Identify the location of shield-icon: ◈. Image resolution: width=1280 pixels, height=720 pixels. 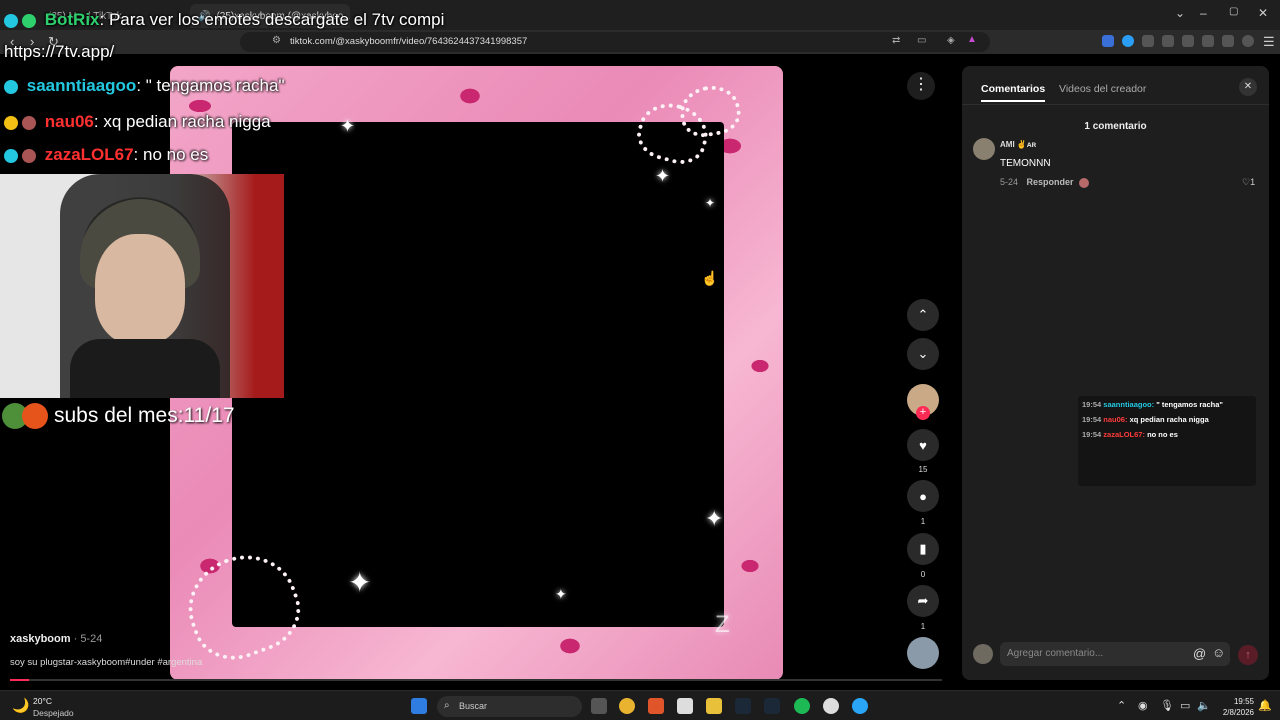
(951, 40).